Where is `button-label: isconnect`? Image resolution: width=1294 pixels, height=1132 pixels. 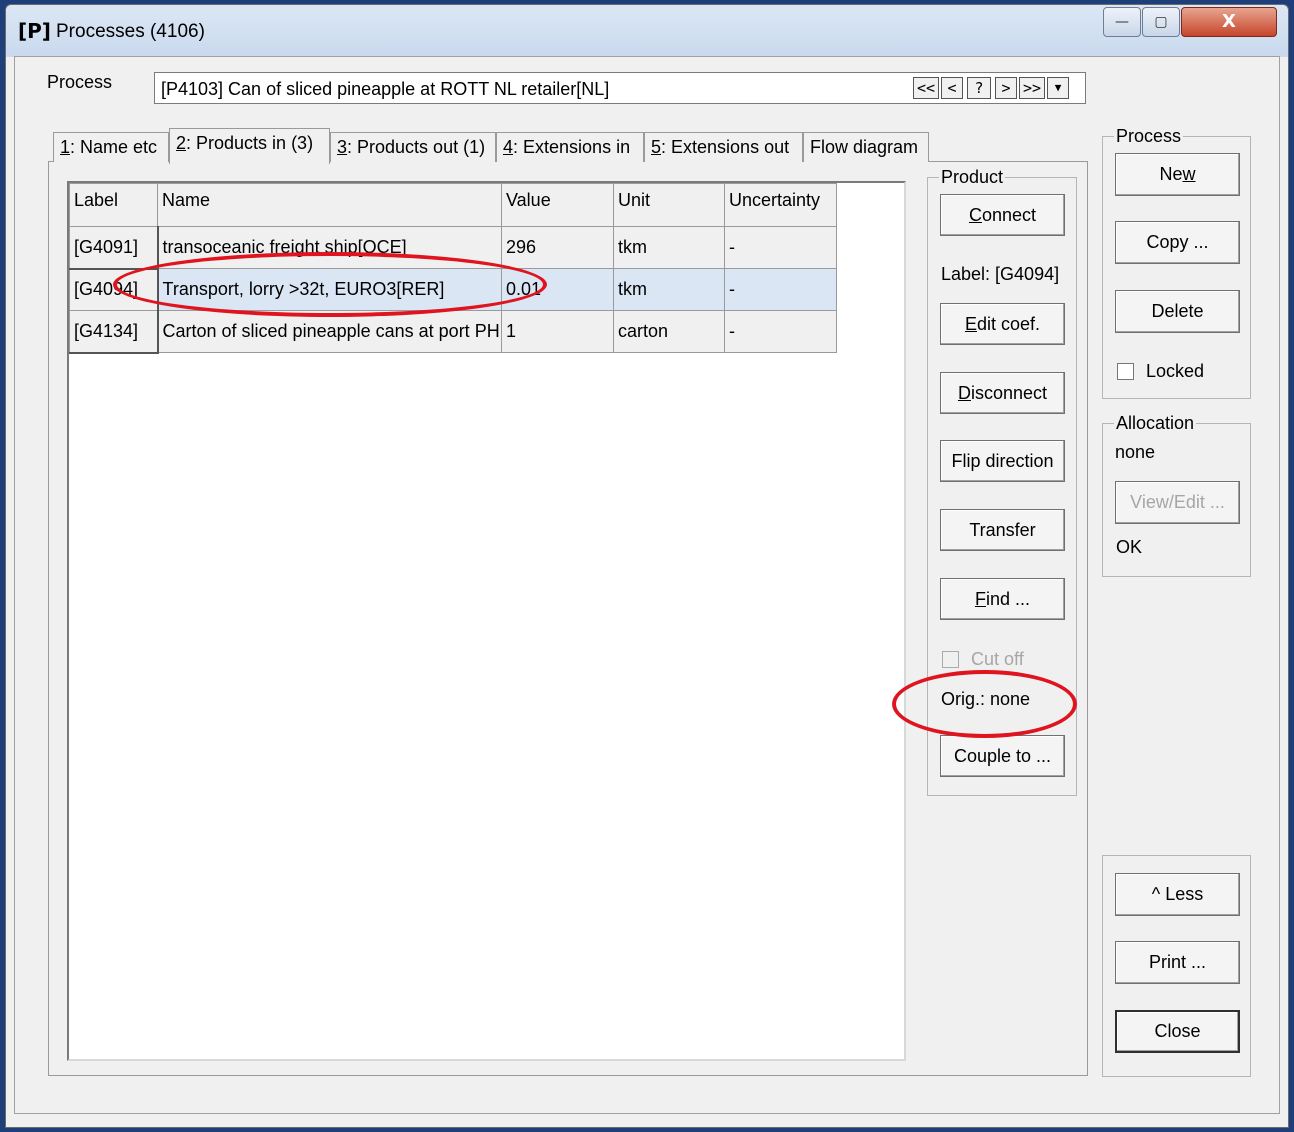 button-label: isconnect is located at coordinates (1009, 393).